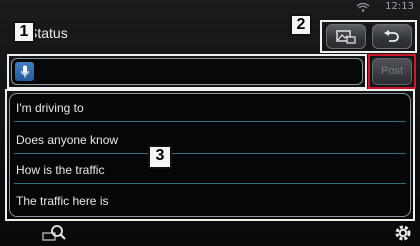 The image size is (420, 246). Describe the element at coordinates (210, 140) in the screenshot. I see `phrase-item: Does anyone know` at that location.